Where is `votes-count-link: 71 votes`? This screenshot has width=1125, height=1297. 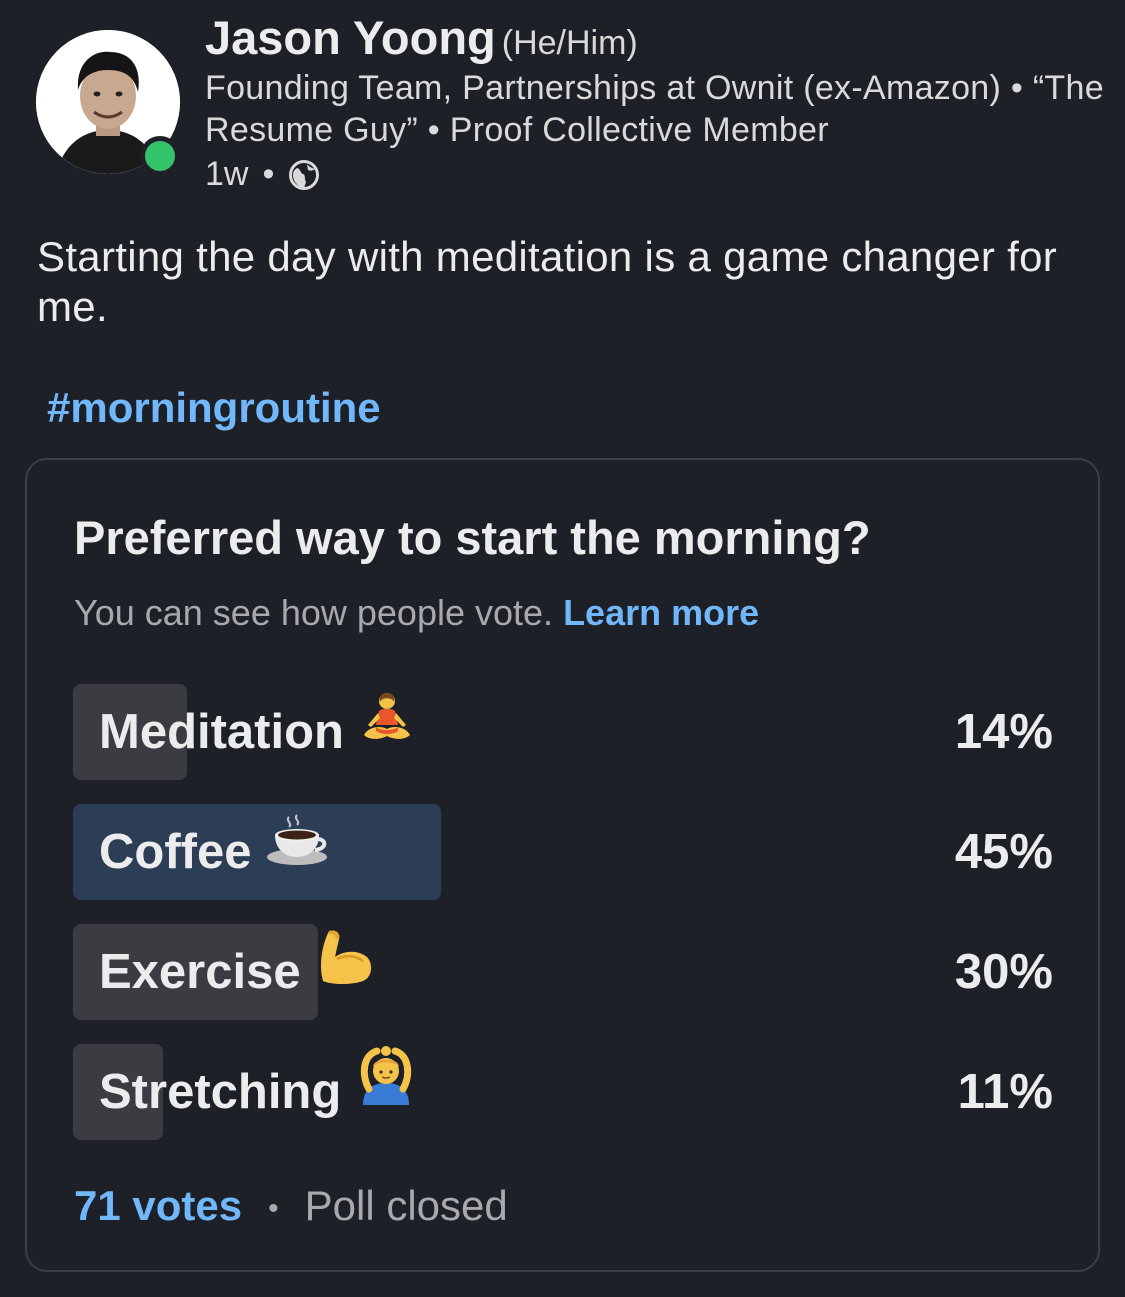
votes-count-link: 71 votes is located at coordinates (158, 1205).